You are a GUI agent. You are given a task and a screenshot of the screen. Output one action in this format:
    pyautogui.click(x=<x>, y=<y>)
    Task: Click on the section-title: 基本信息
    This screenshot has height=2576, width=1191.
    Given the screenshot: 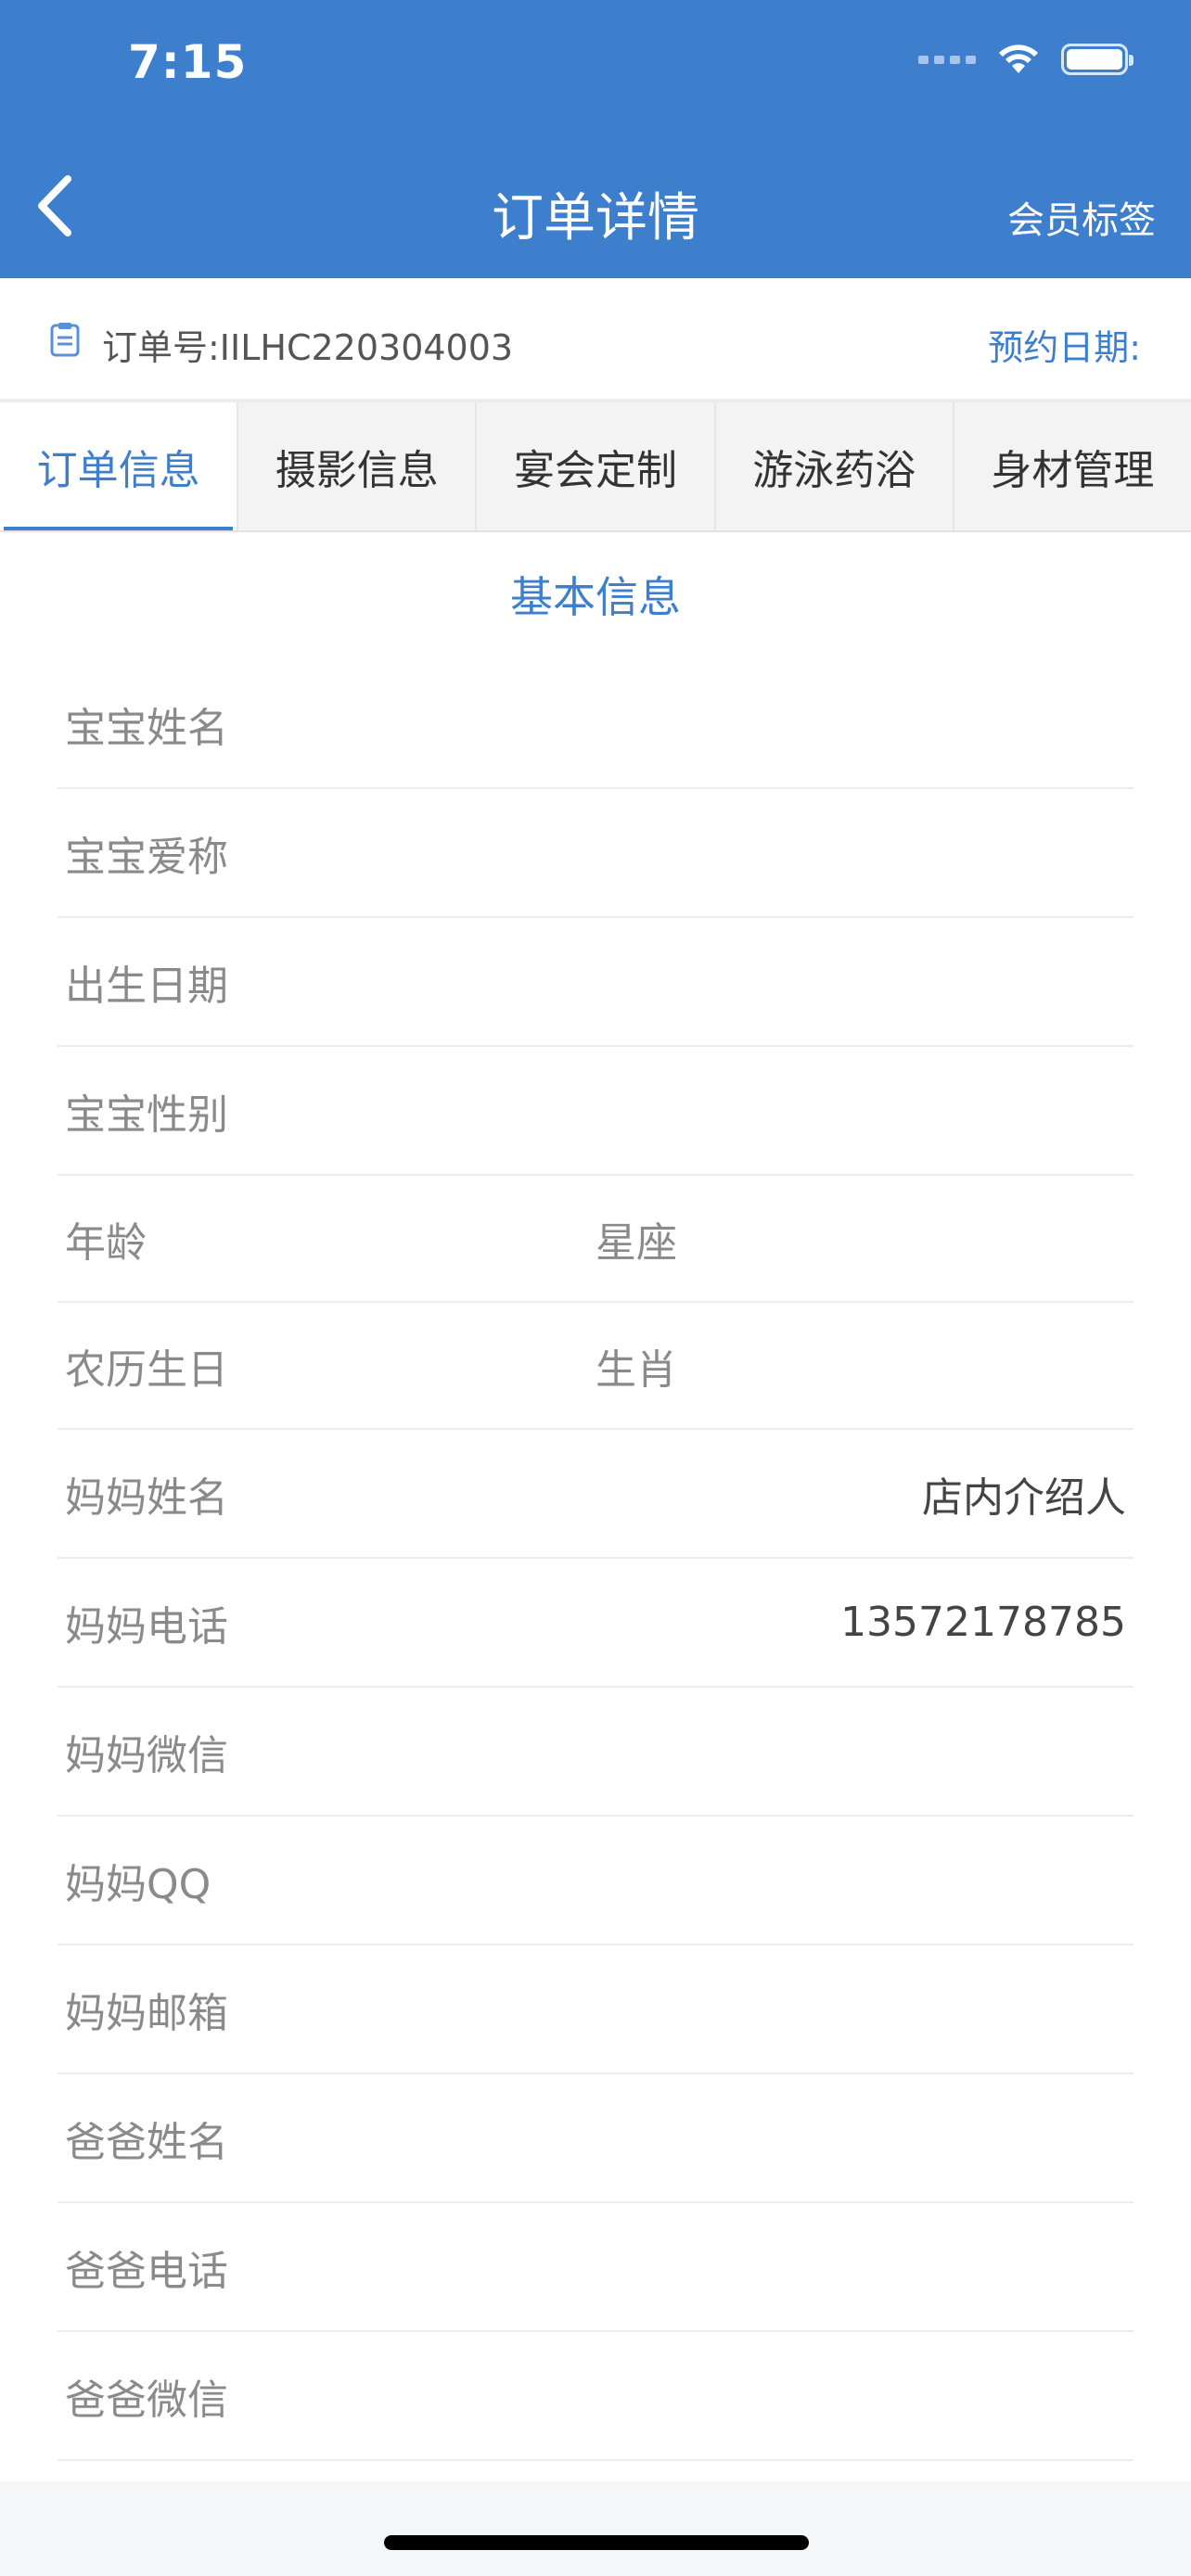 What is the action you would take?
    pyautogui.click(x=595, y=597)
    